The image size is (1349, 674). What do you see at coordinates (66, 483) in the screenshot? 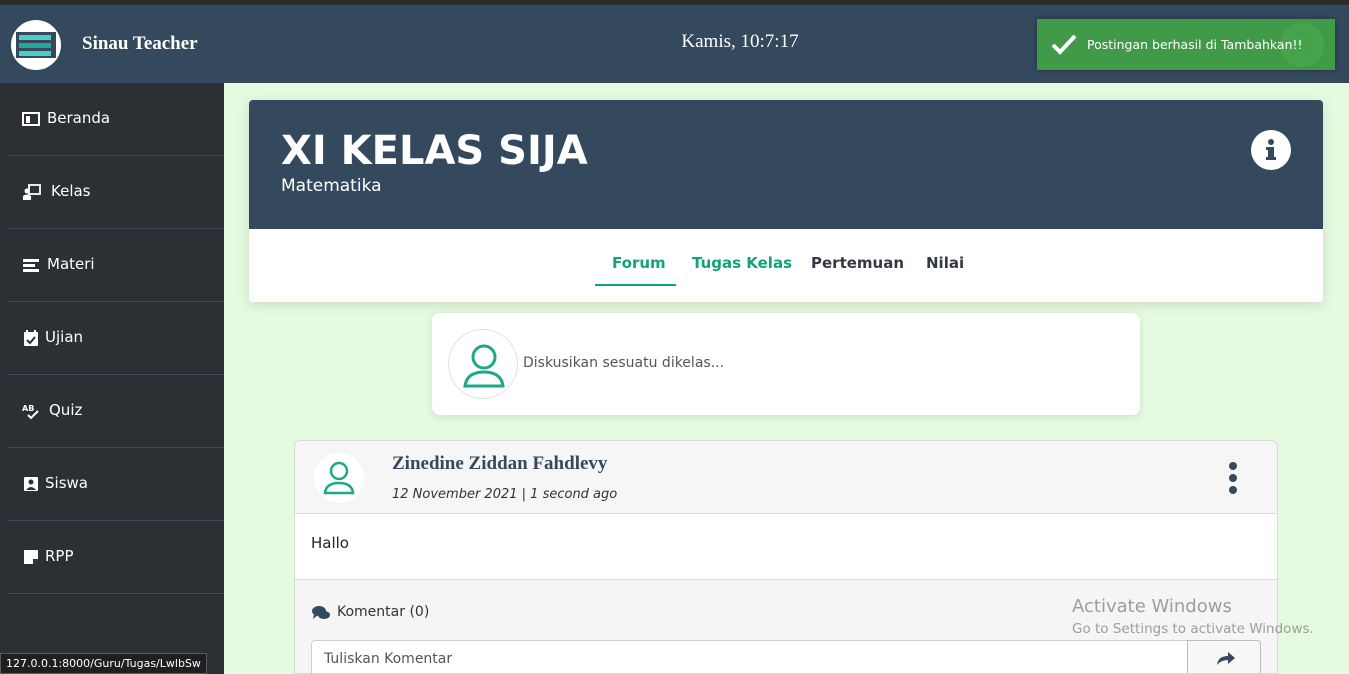
I see `sidebar-item-label: Siswa` at bounding box center [66, 483].